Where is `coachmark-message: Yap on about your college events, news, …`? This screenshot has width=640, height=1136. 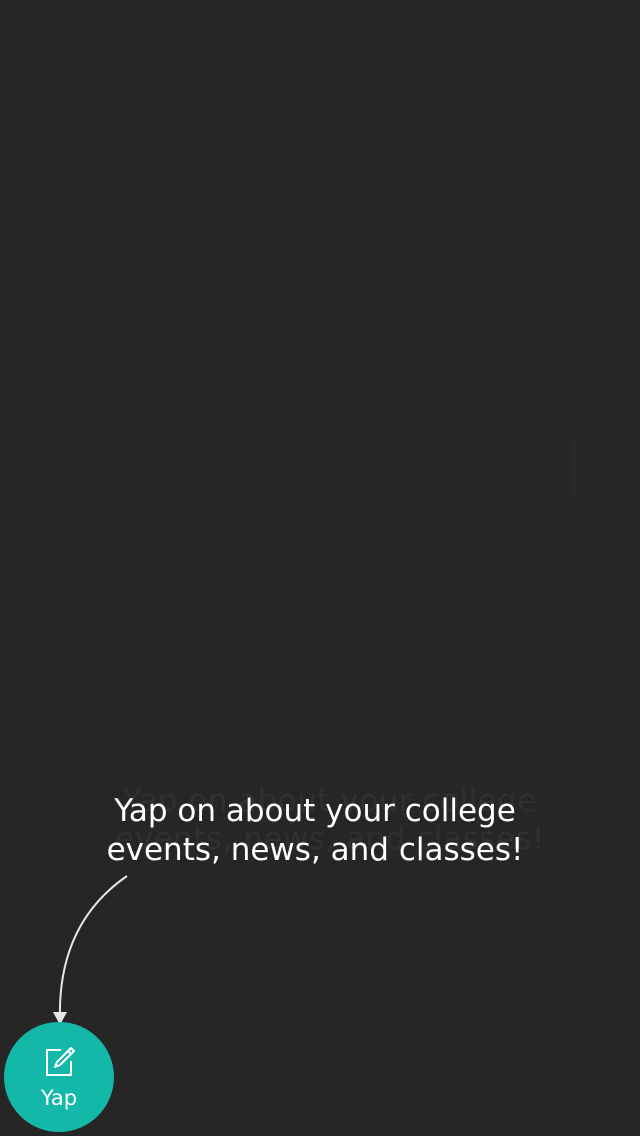 coachmark-message: Yap on about your college events, news, … is located at coordinates (315, 830).